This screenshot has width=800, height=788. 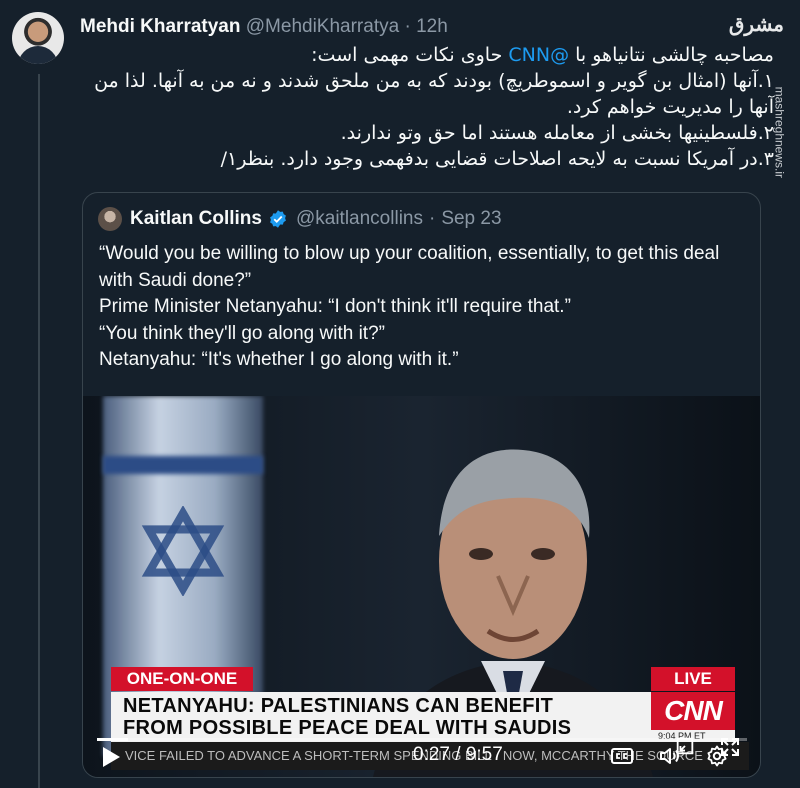 I want to click on quoted-tweet-time: Sep 23, so click(x=471, y=219).